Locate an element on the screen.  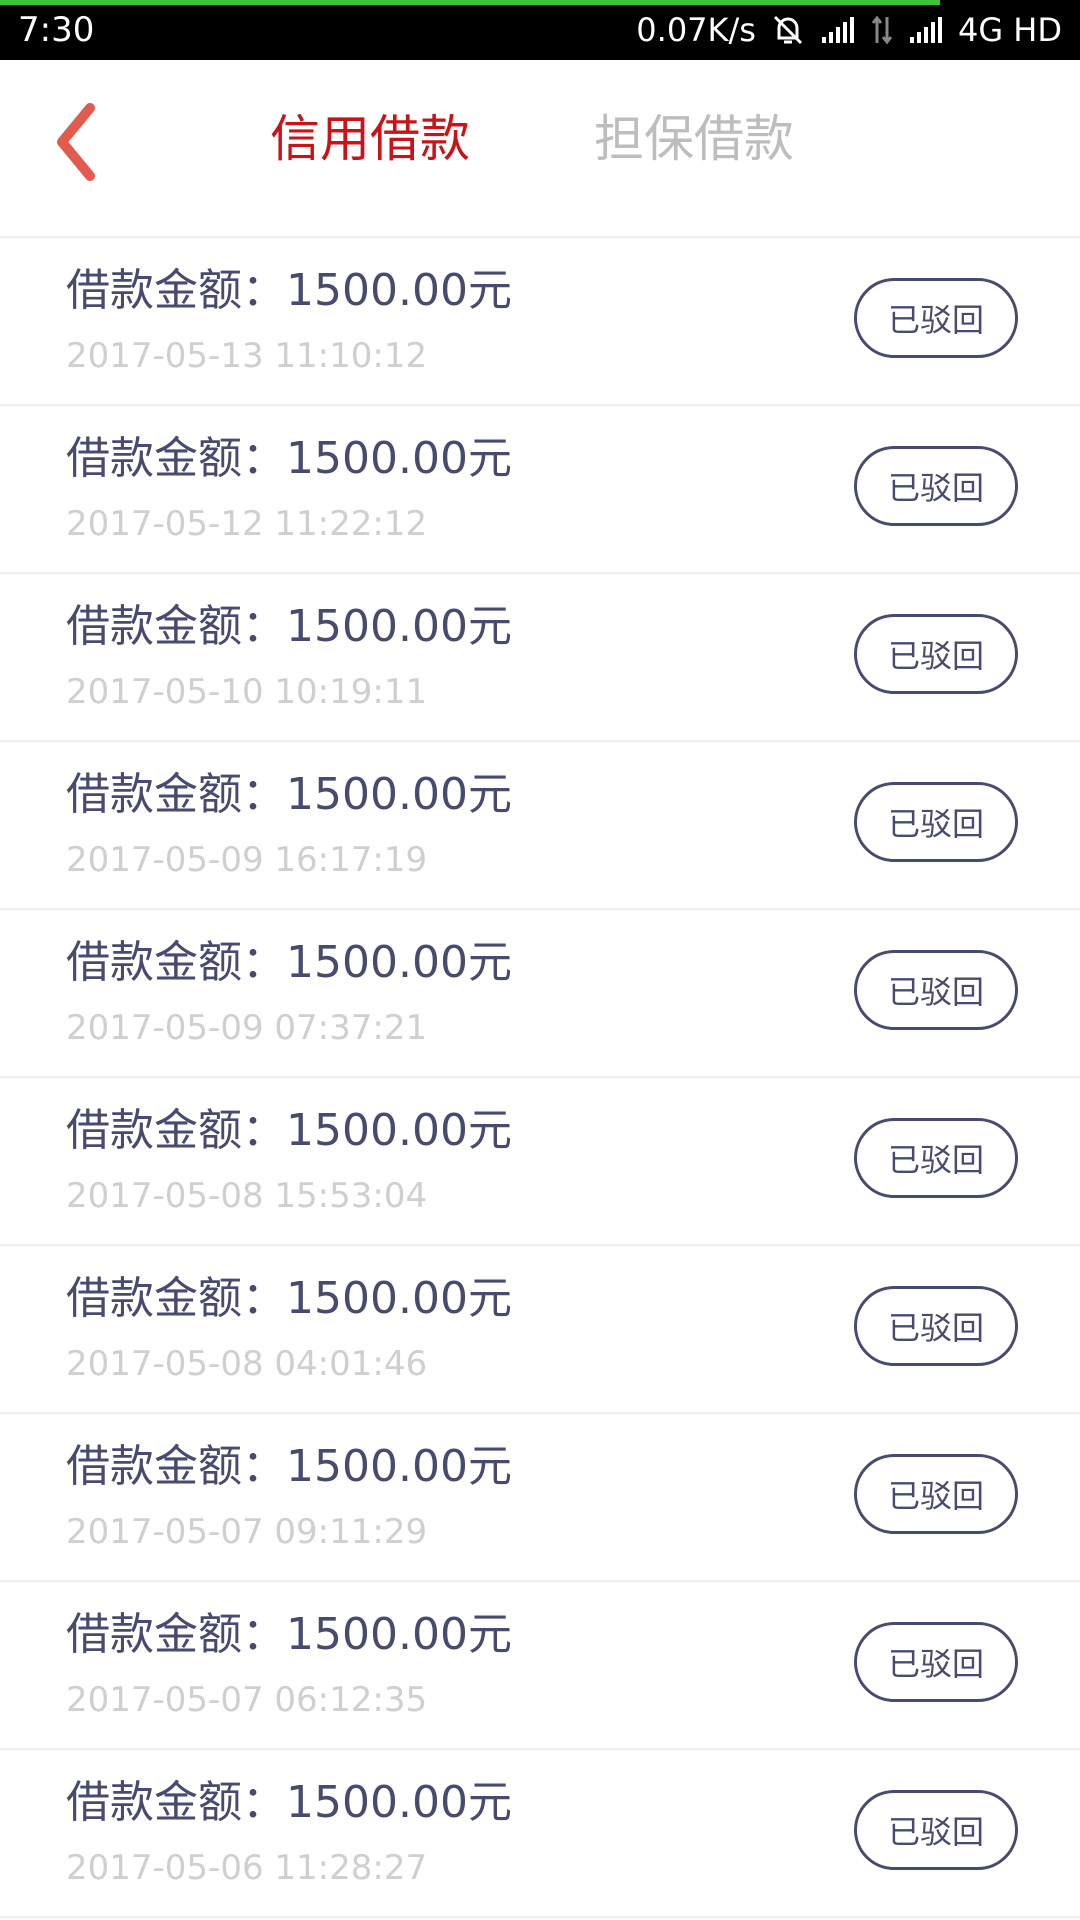
back-button is located at coordinates (75, 144).